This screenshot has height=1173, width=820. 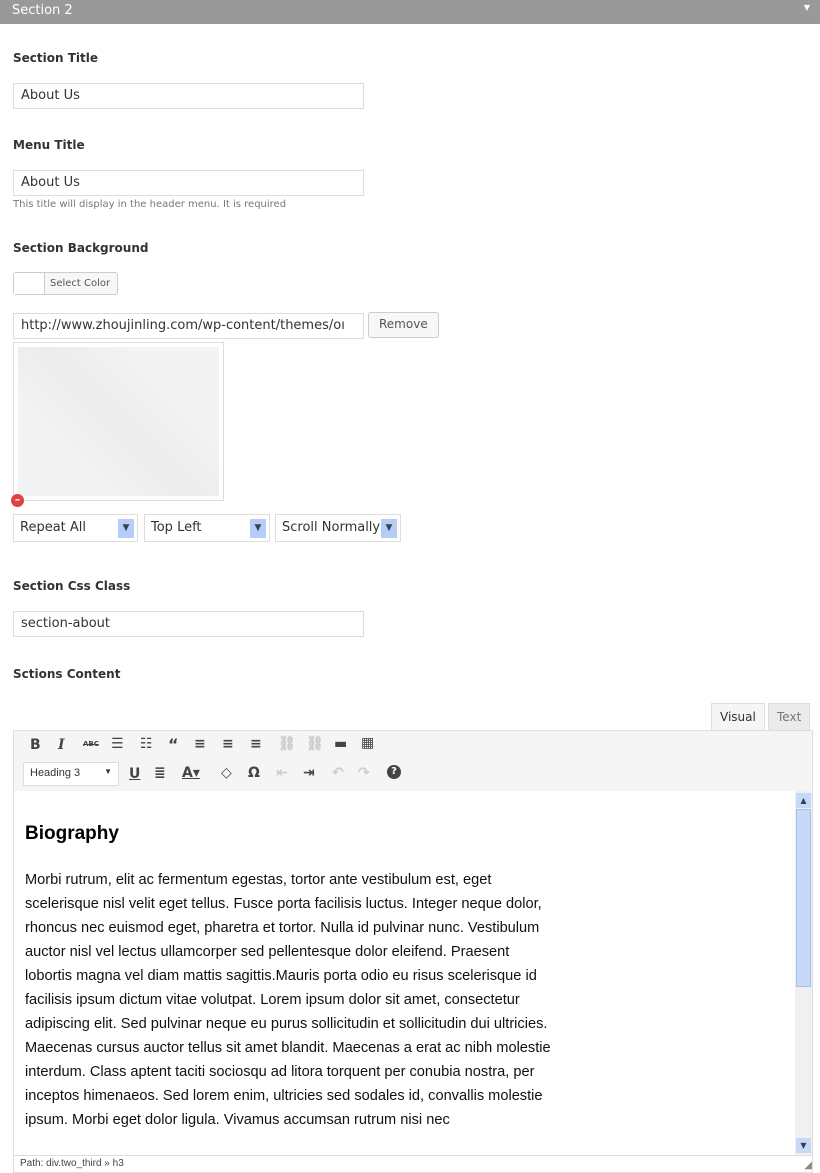 What do you see at coordinates (200, 744) in the screenshot?
I see `align-left-icon: ≡` at bounding box center [200, 744].